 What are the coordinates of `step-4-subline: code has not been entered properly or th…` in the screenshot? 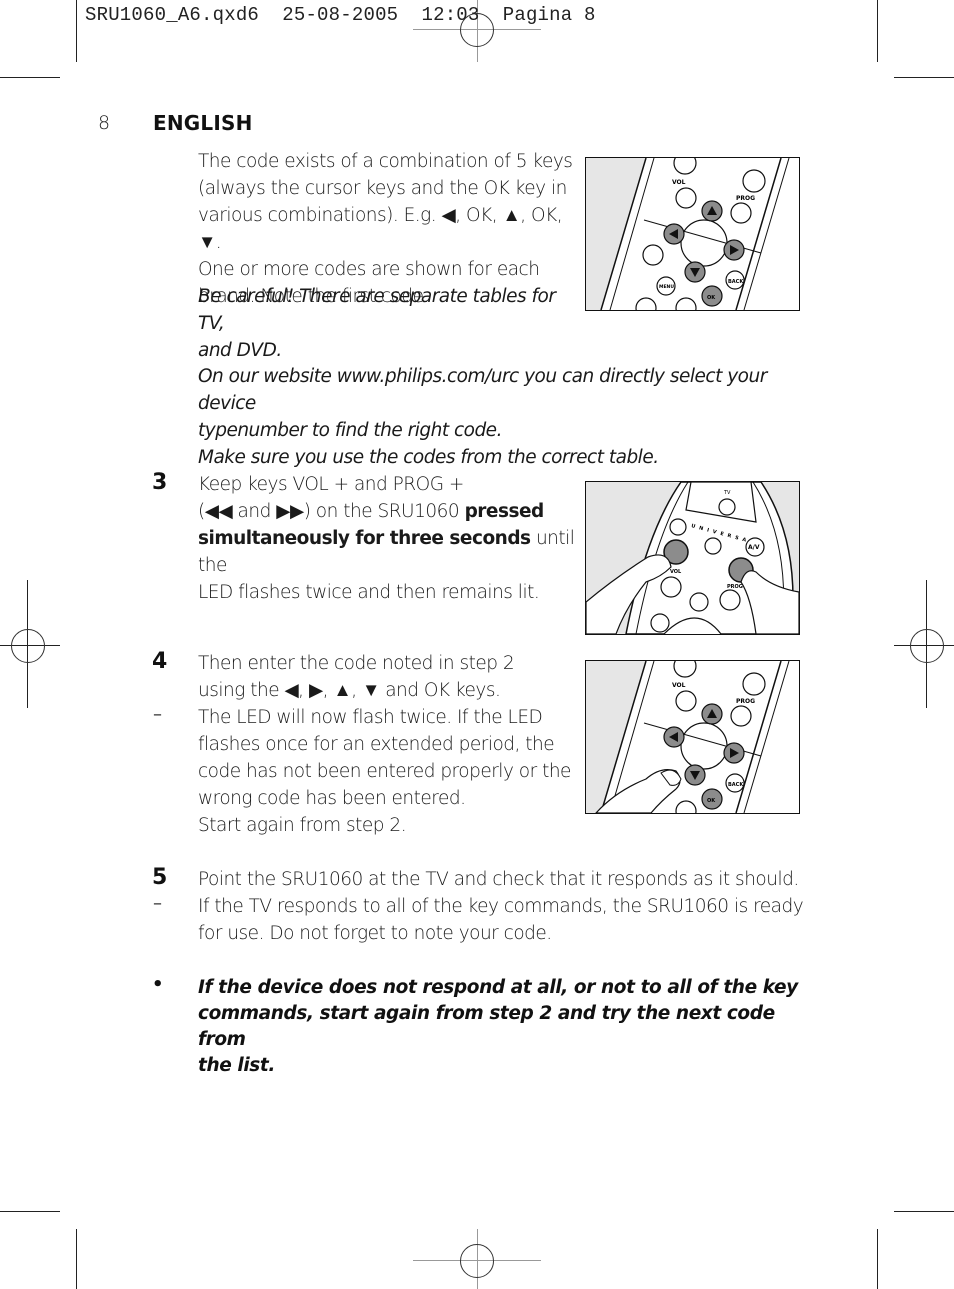 It's located at (384, 771).